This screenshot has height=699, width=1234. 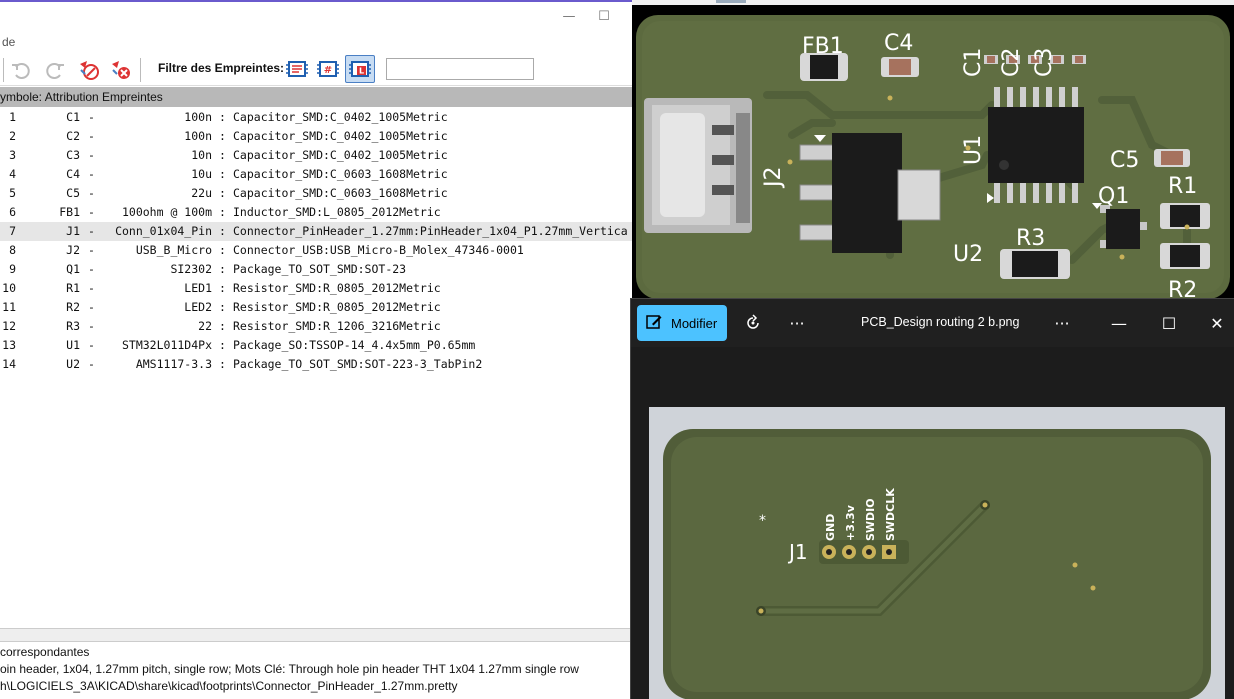 What do you see at coordinates (316, 97) in the screenshot?
I see `symbol-list-header: ymbole: Attribution Empreintes` at bounding box center [316, 97].